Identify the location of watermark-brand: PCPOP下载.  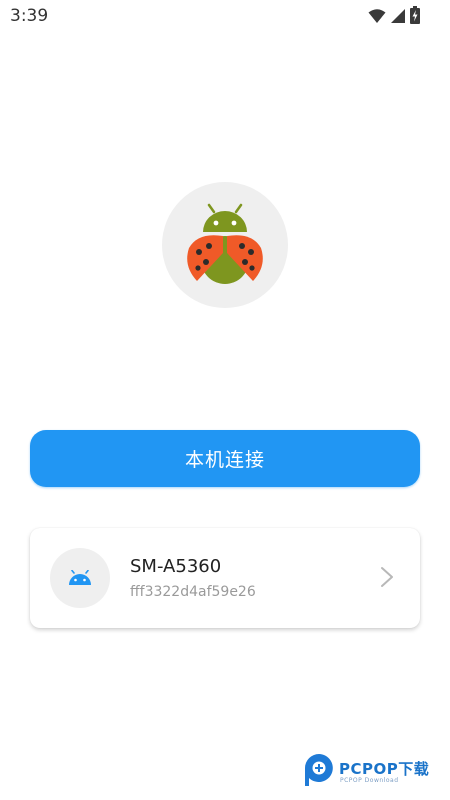
(384, 769).